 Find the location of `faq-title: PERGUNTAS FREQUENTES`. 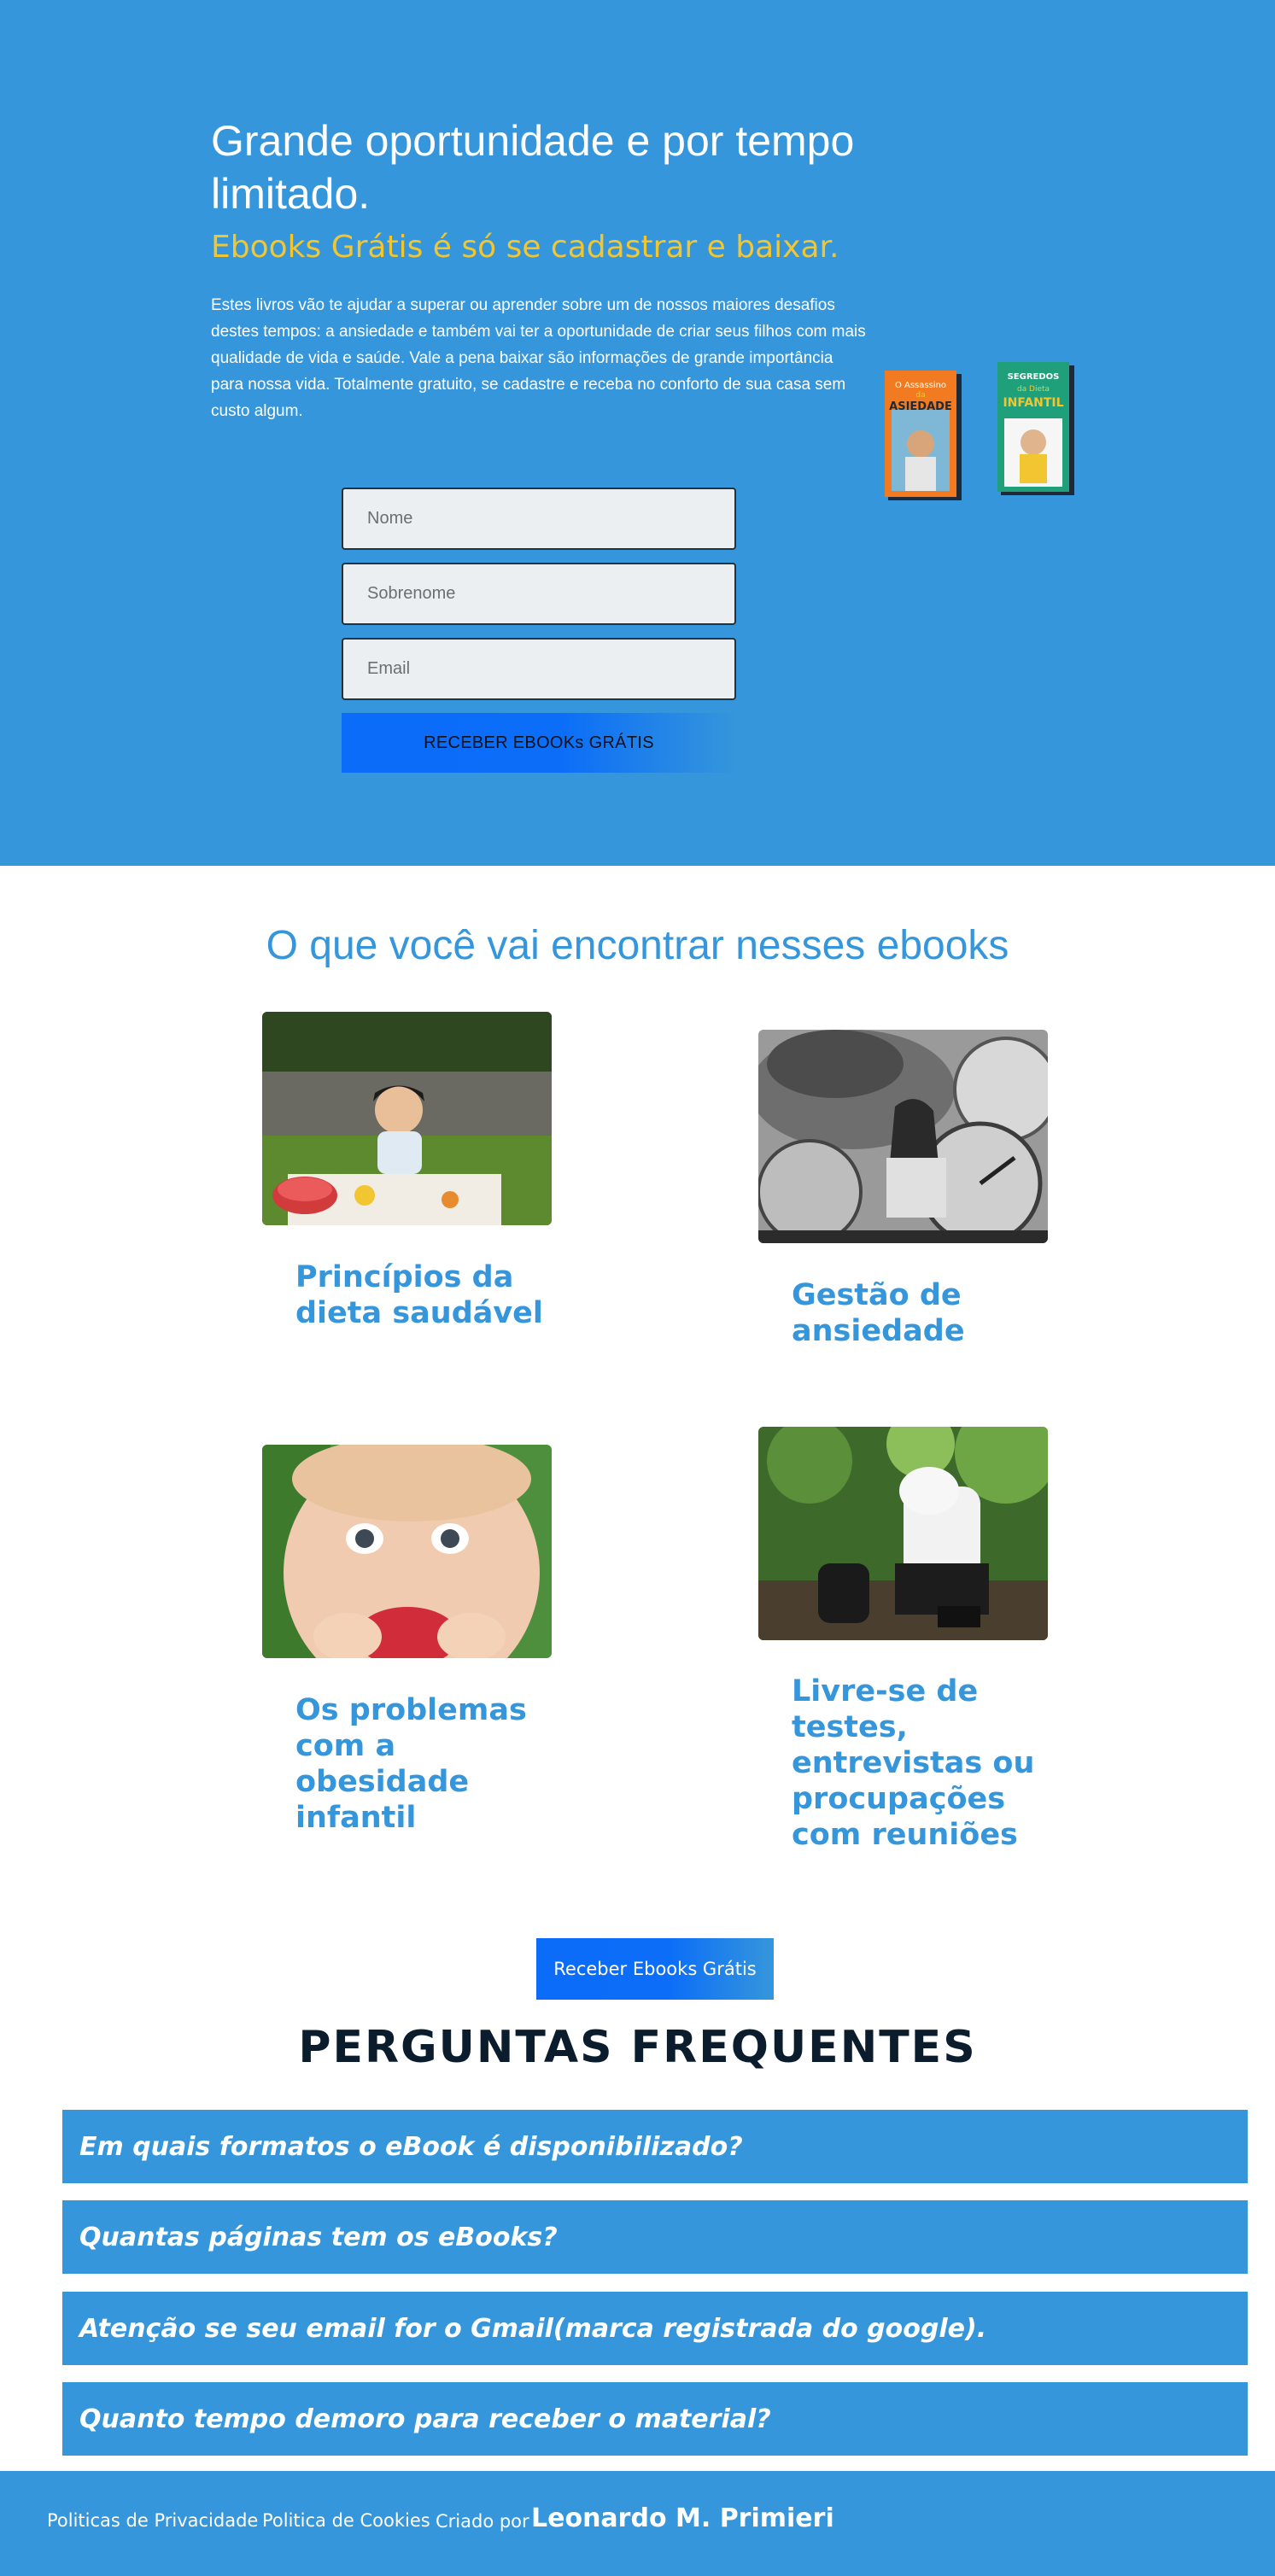

faq-title: PERGUNTAS FREQUENTES is located at coordinates (637, 2047).